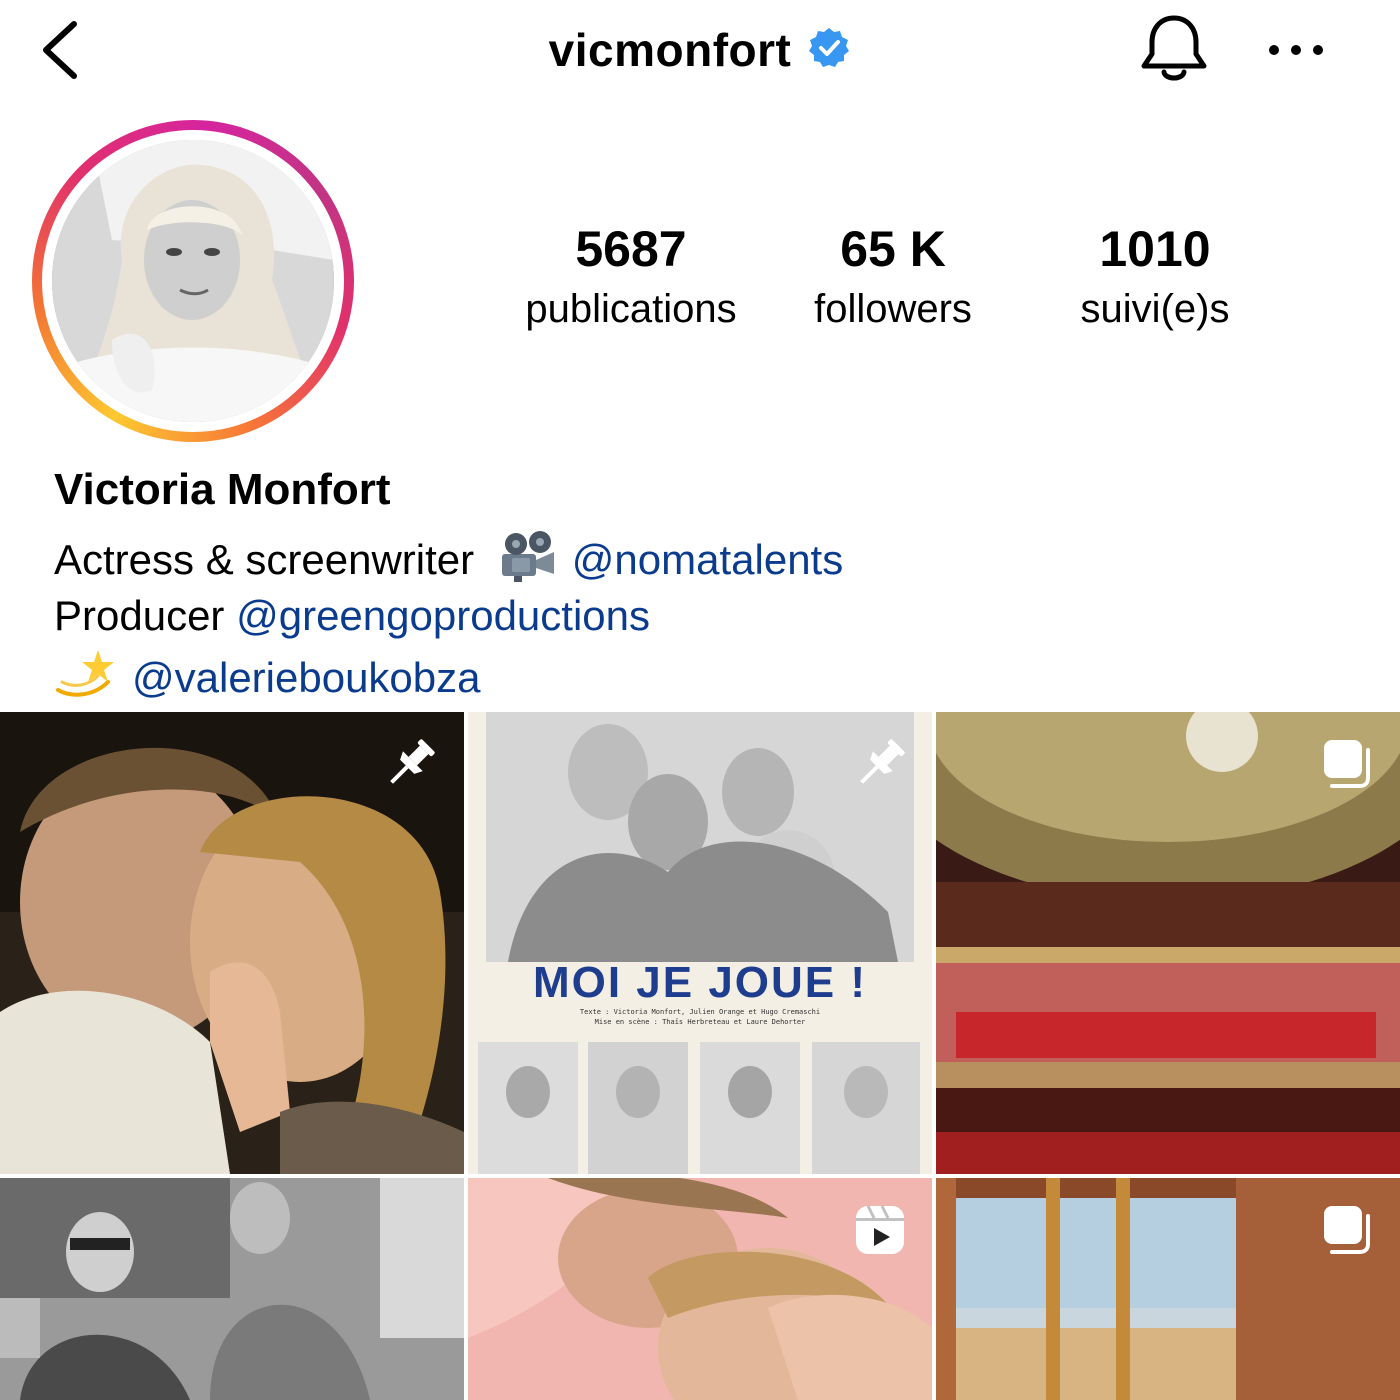 The height and width of the screenshot is (1400, 1400). What do you see at coordinates (443, 615) in the screenshot?
I see `mention-greengoproductions: @greengoproductions` at bounding box center [443, 615].